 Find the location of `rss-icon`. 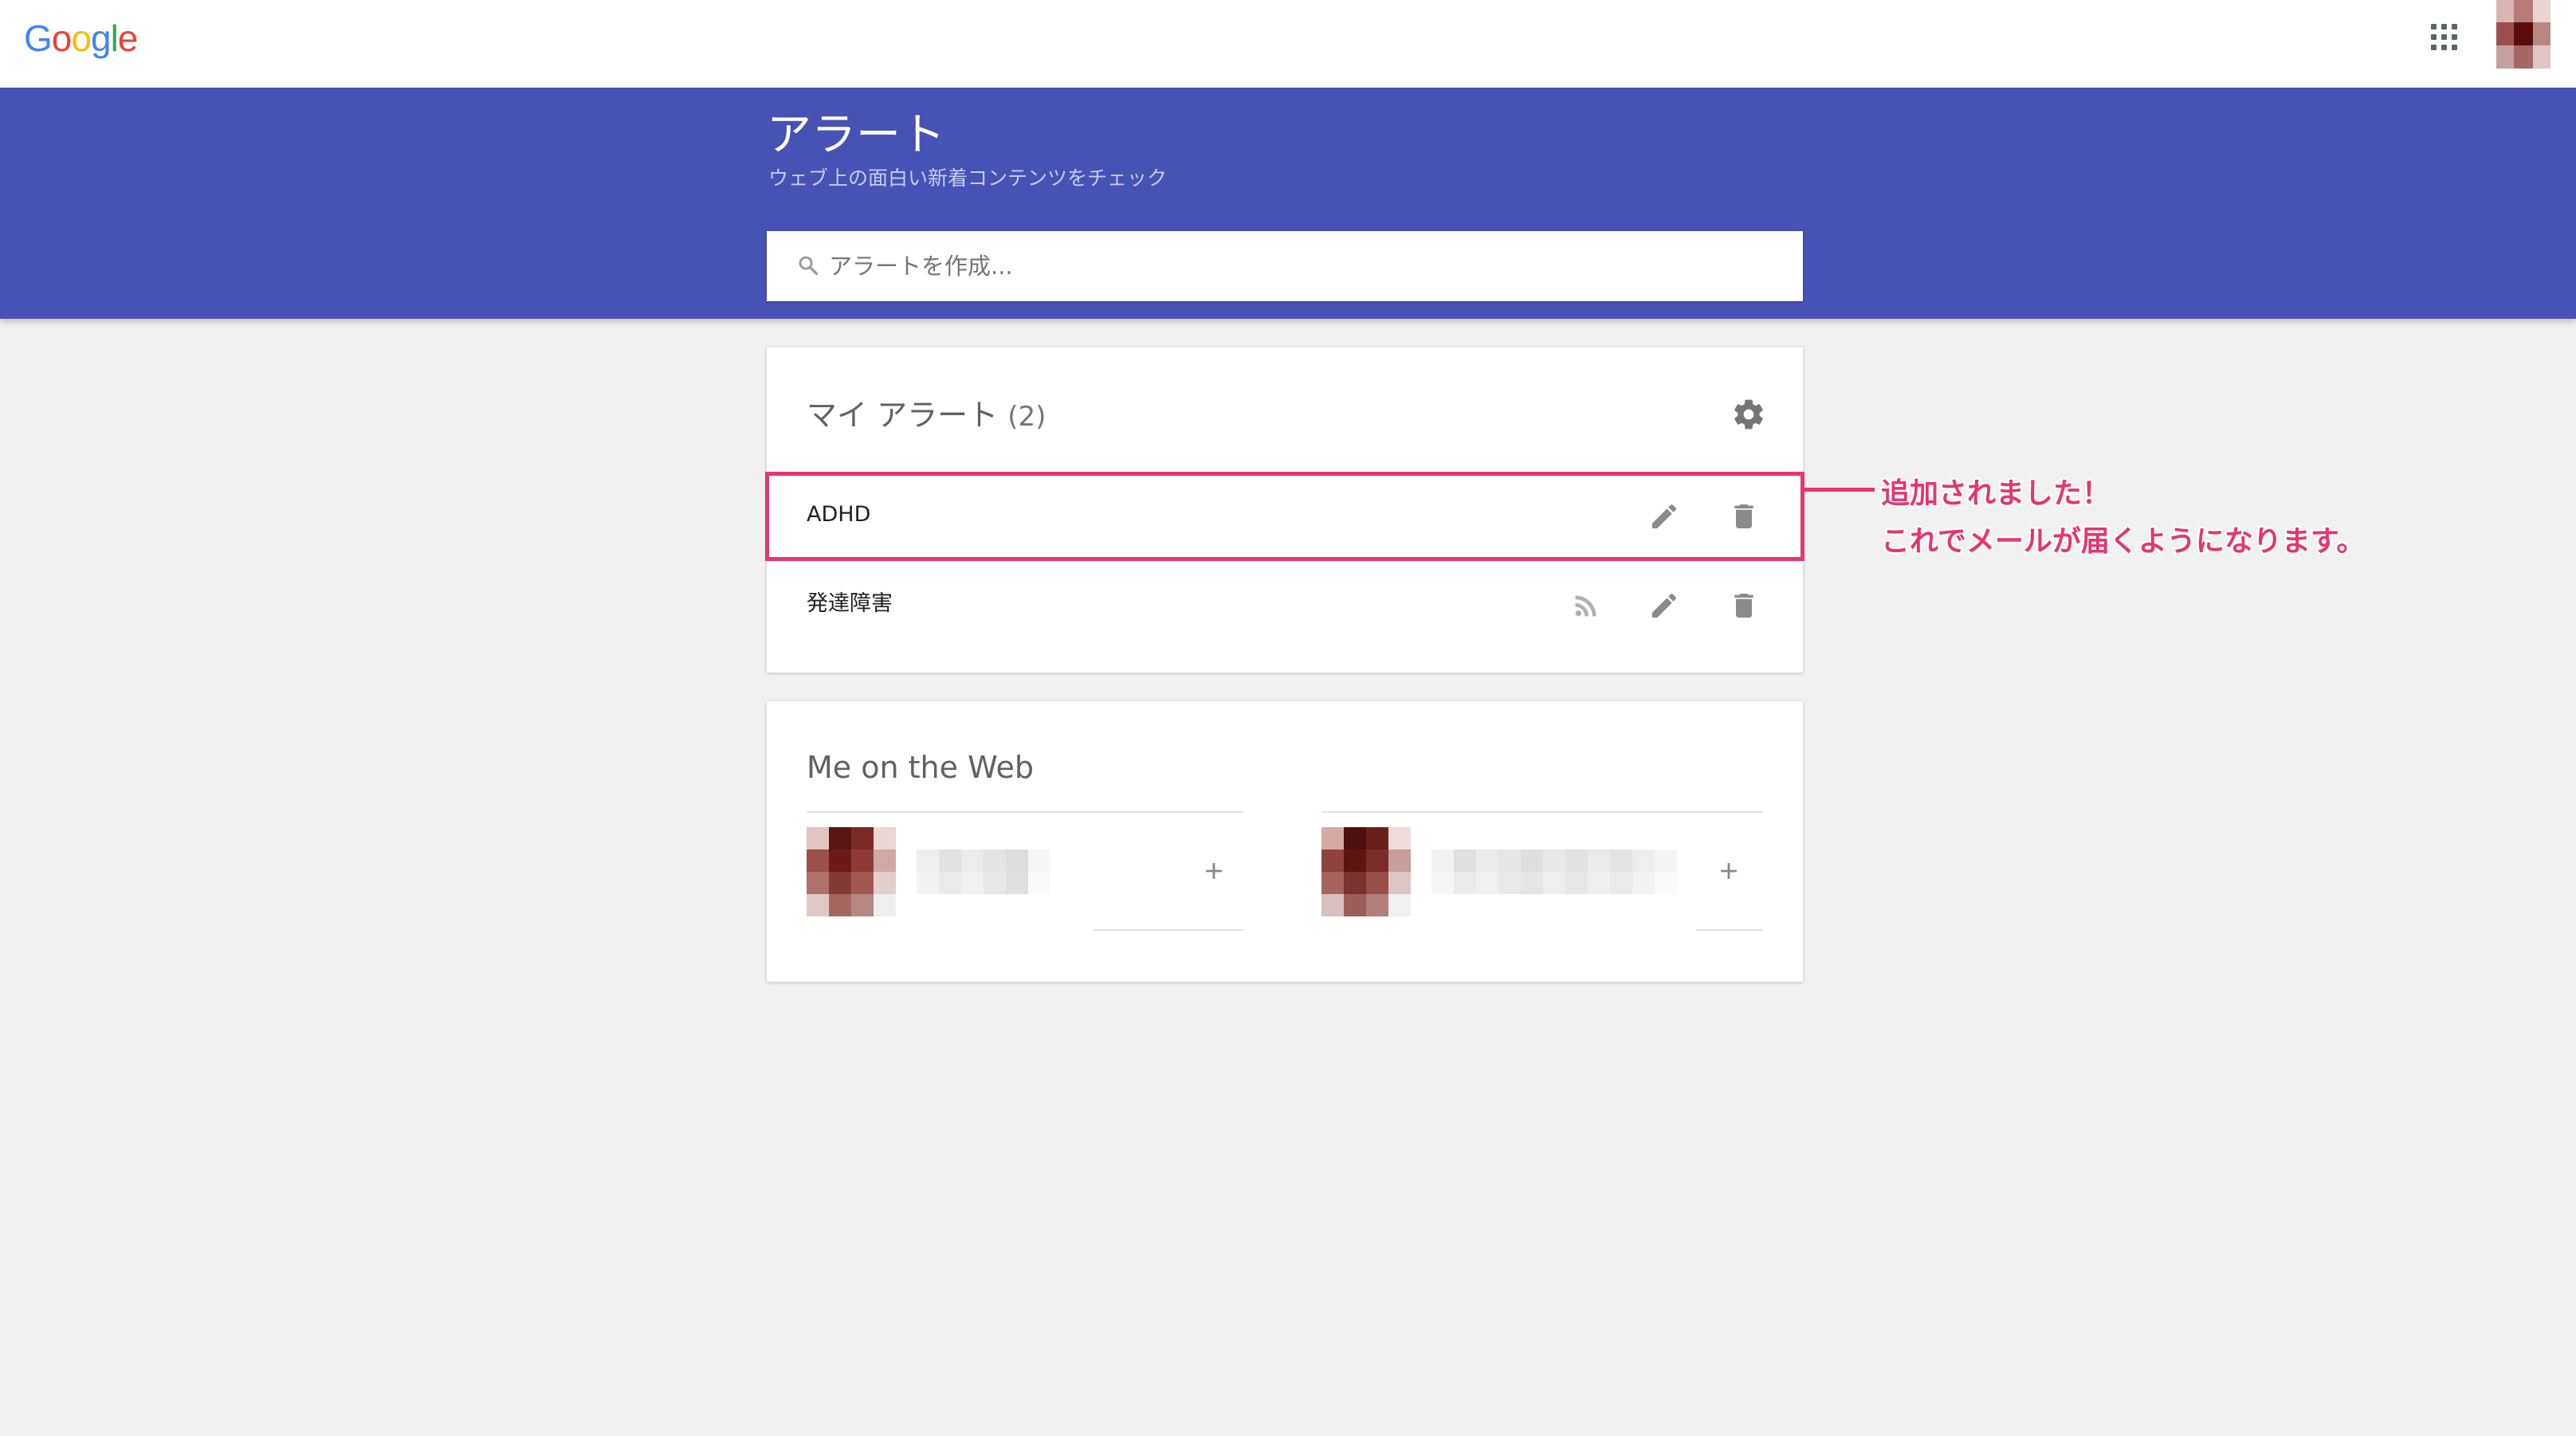

rss-icon is located at coordinates (1586, 606).